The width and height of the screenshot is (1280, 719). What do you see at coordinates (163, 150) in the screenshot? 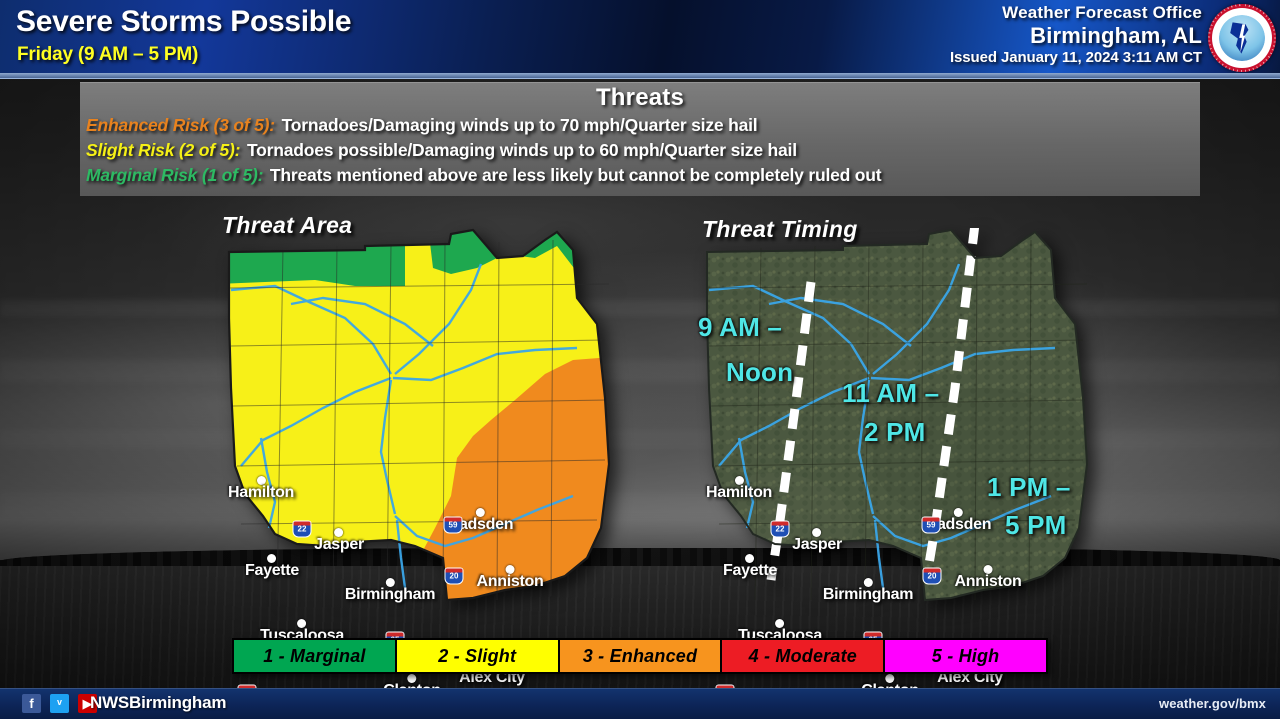
I see `threat-label-slight: Slight Risk (2 of 5):` at bounding box center [163, 150].